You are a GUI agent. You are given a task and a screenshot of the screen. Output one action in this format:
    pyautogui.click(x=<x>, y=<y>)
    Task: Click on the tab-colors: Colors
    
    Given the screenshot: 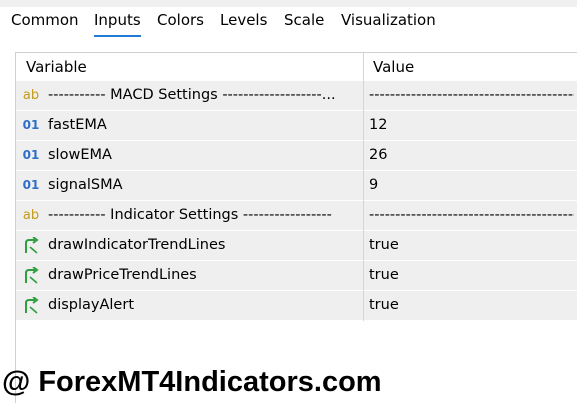 What is the action you would take?
    pyautogui.click(x=180, y=20)
    